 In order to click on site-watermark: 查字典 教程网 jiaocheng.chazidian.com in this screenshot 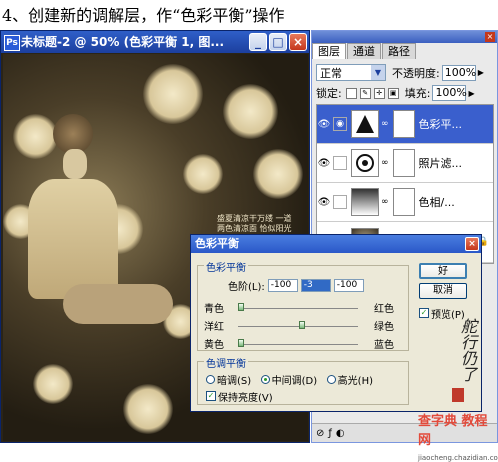, I will do `click(458, 436)`.